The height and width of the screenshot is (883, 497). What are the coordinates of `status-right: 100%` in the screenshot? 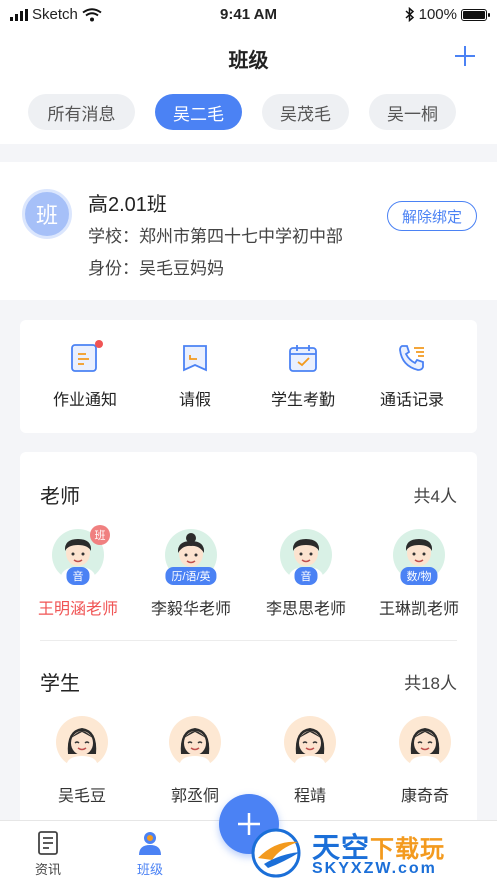 It's located at (447, 14).